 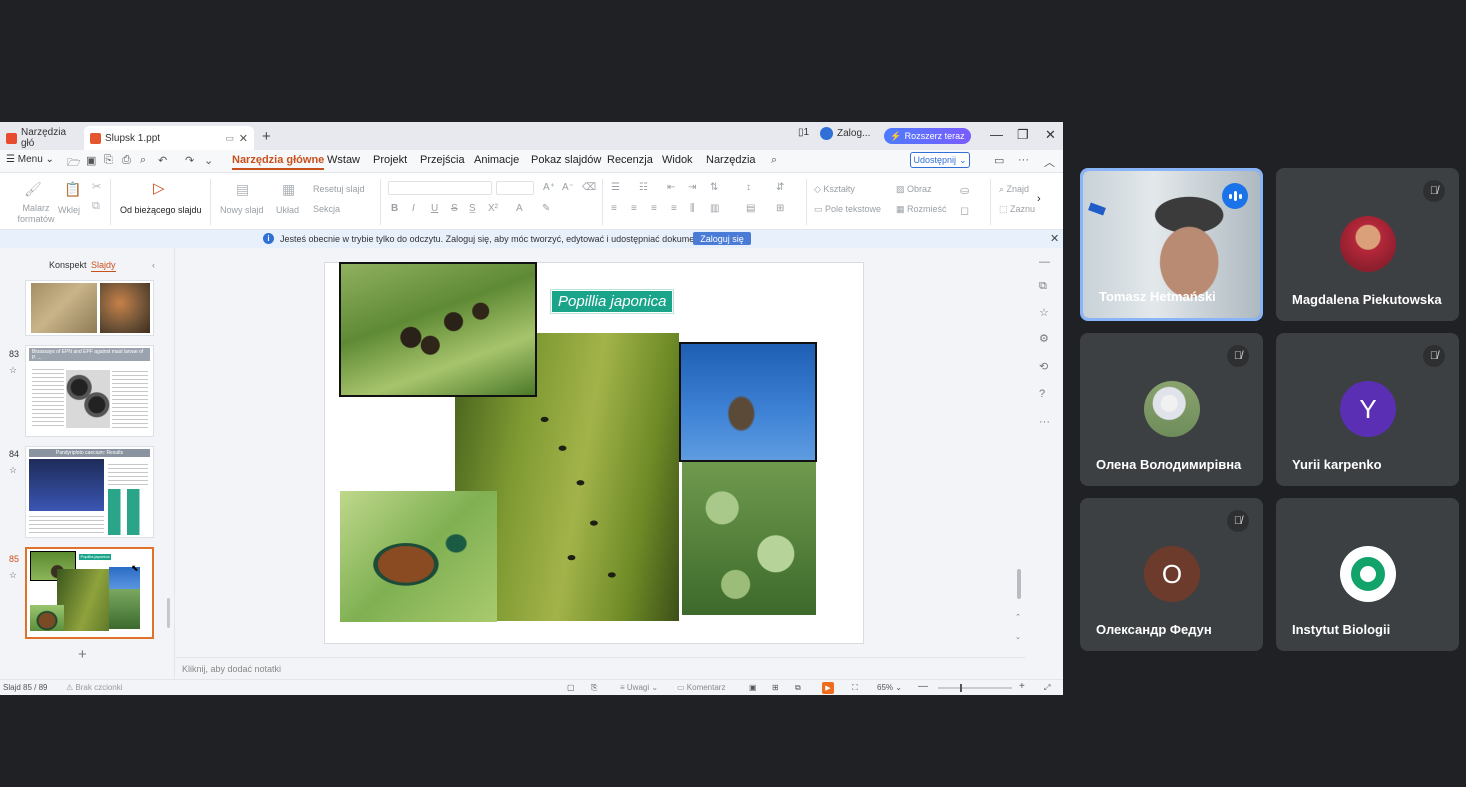 I want to click on font-shrink-icon: A⁻, so click(x=568, y=187).